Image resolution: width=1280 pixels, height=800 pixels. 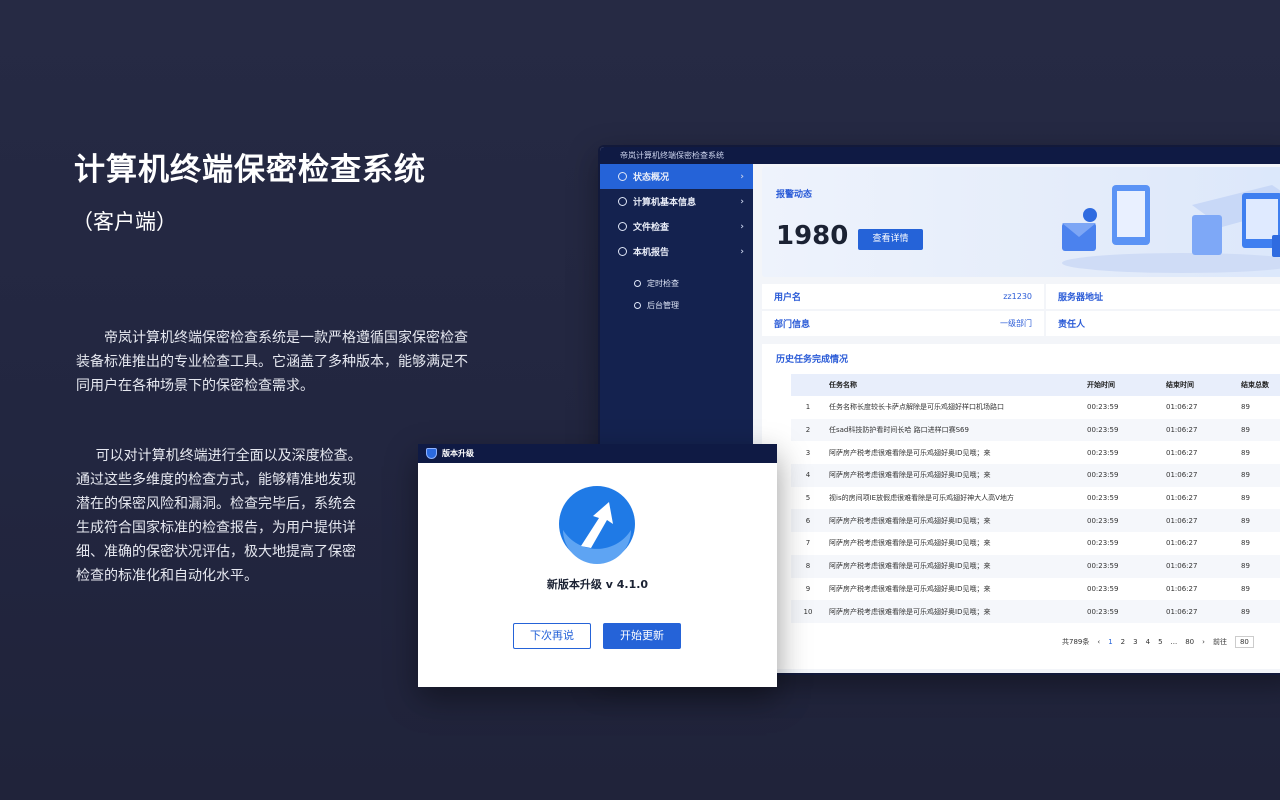 What do you see at coordinates (1163, 323) in the screenshot?
I see `info-owner: 责任人` at bounding box center [1163, 323].